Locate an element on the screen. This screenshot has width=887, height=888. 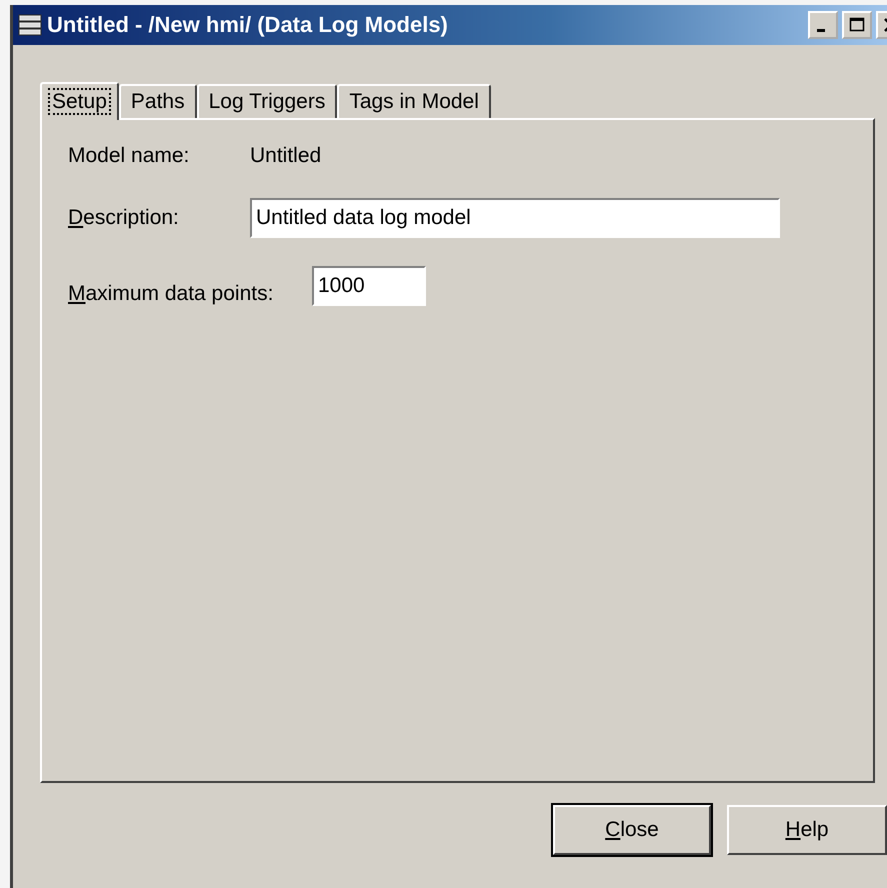
close-dialog-button: Close is located at coordinates (632, 830).